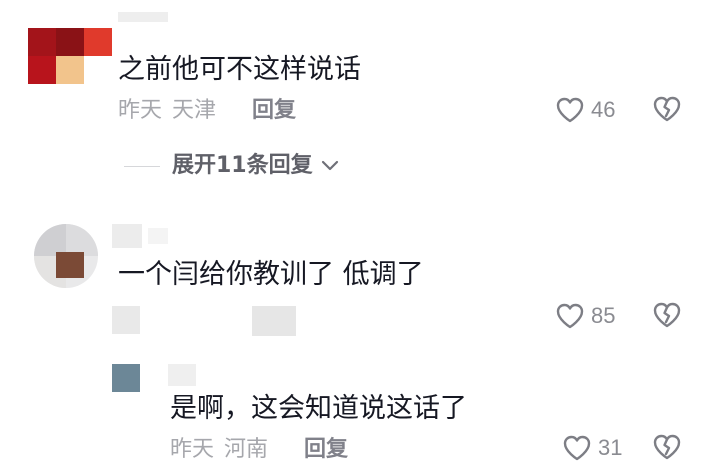 The width and height of the screenshot is (720, 469). What do you see at coordinates (603, 109) in the screenshot?
I see `like-count: 46` at bounding box center [603, 109].